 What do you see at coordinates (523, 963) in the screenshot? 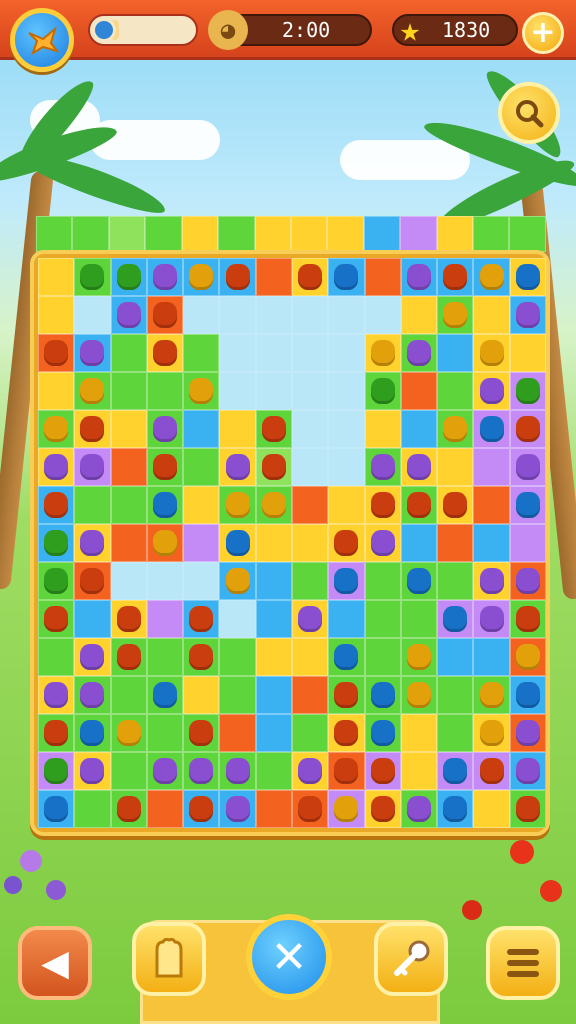
I see `main-menu-button` at bounding box center [523, 963].